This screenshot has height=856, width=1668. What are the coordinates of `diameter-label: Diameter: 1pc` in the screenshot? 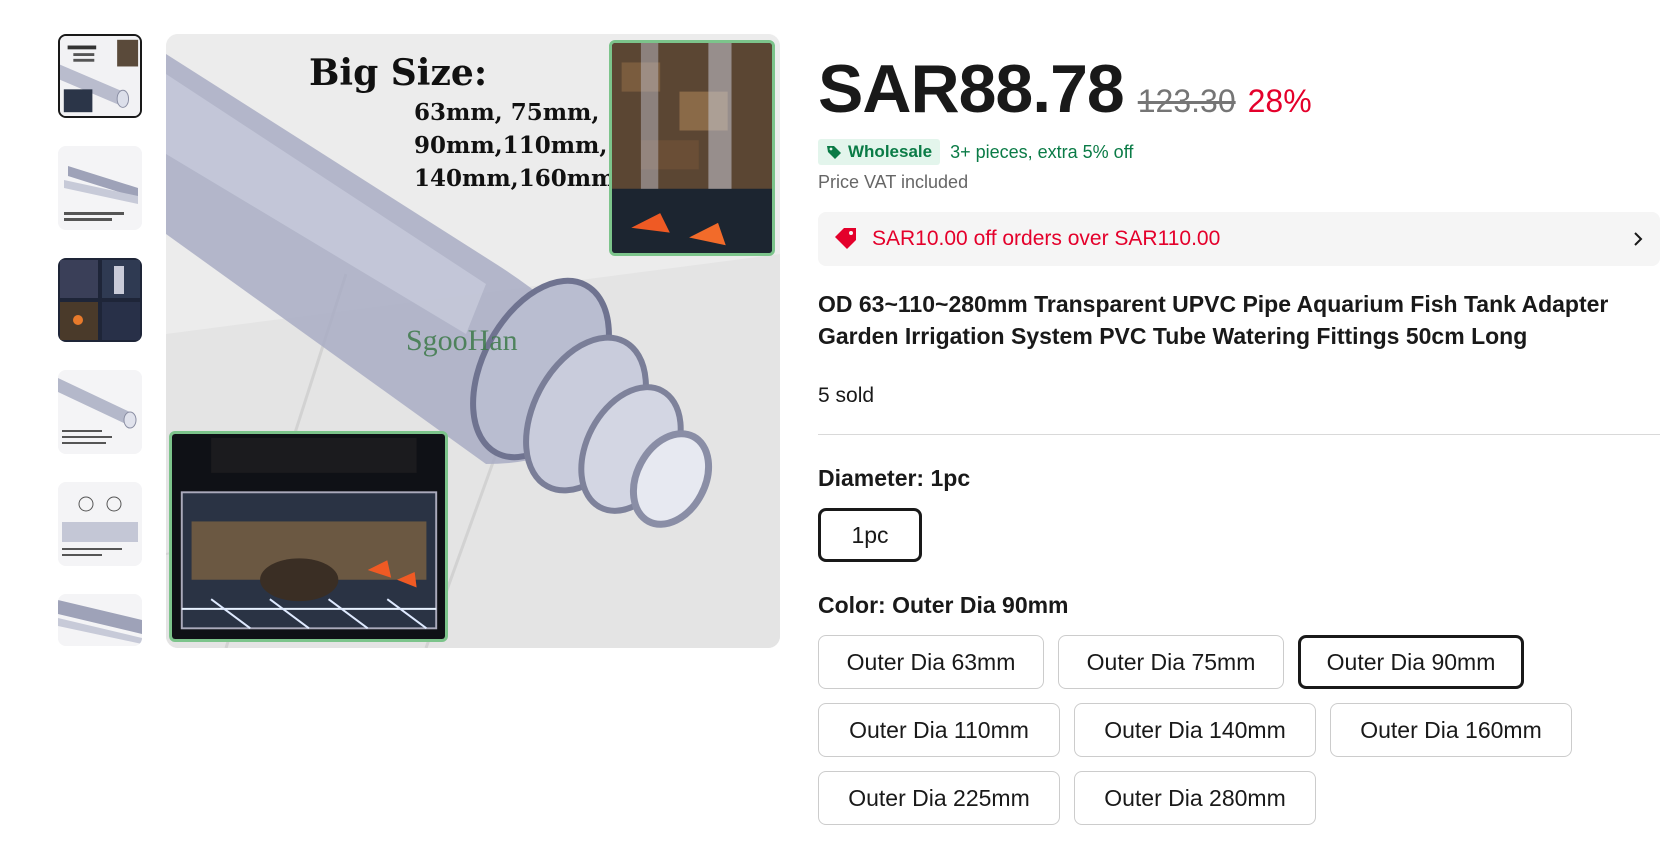 It's located at (1239, 478).